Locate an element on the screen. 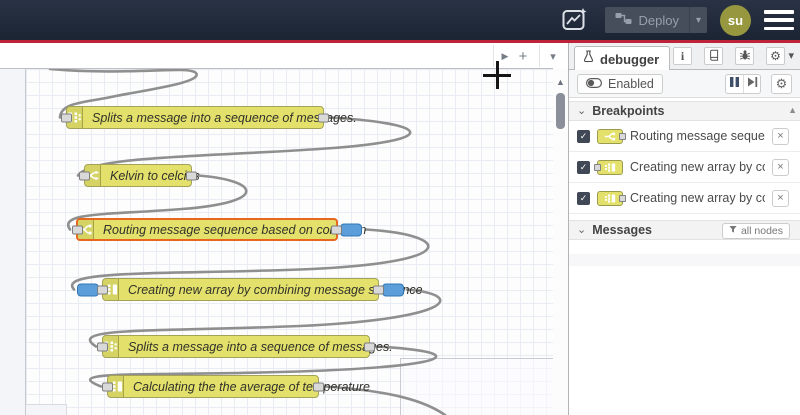 The image size is (800, 415). pause-step-controls is located at coordinates (743, 84).